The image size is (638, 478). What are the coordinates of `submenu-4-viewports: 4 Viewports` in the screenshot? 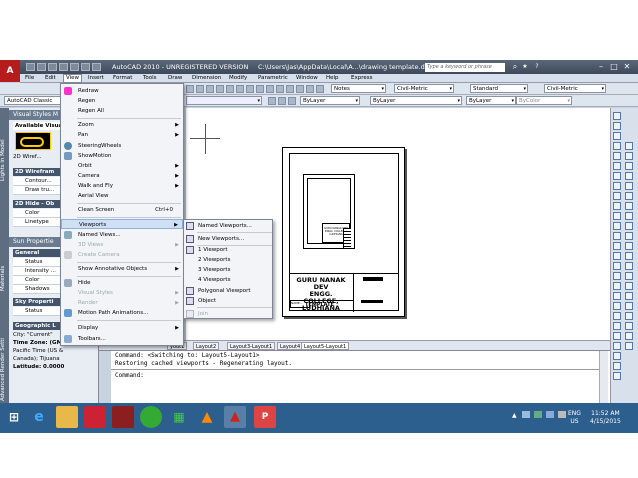 It's located at (228, 280).